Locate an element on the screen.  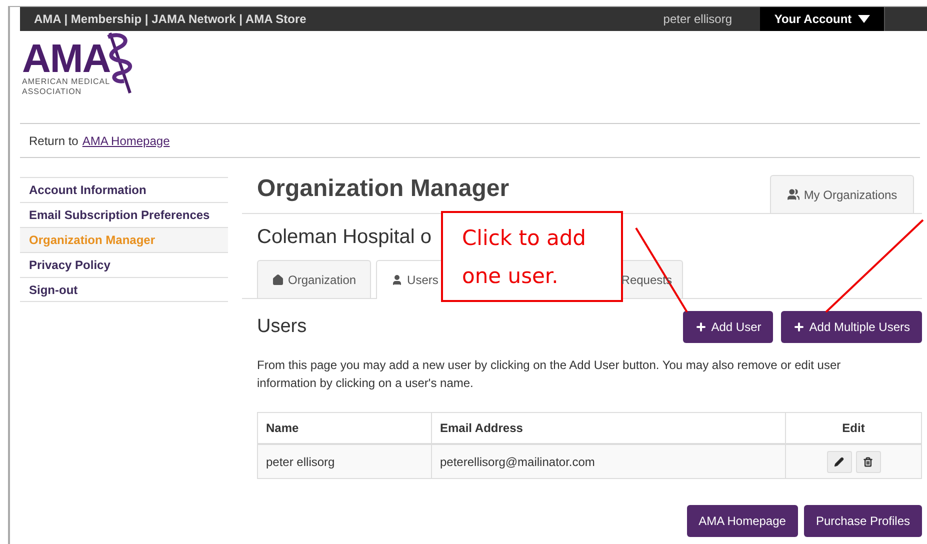
logo-wordmark: AMA is located at coordinates (66, 59).